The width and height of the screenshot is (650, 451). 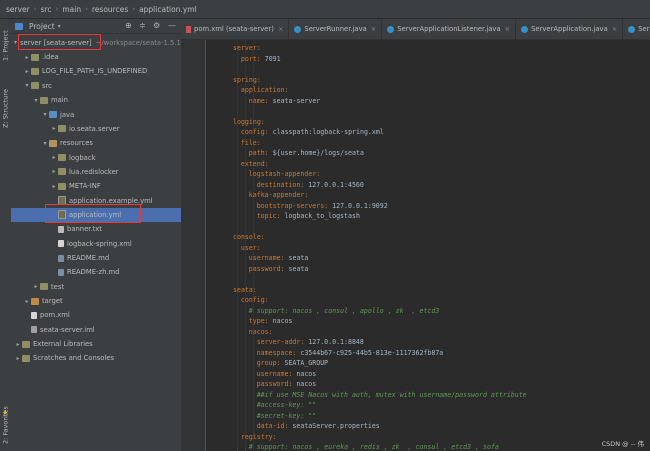 I want to click on structure-tool-tab: Z: Structure, so click(x=5, y=109).